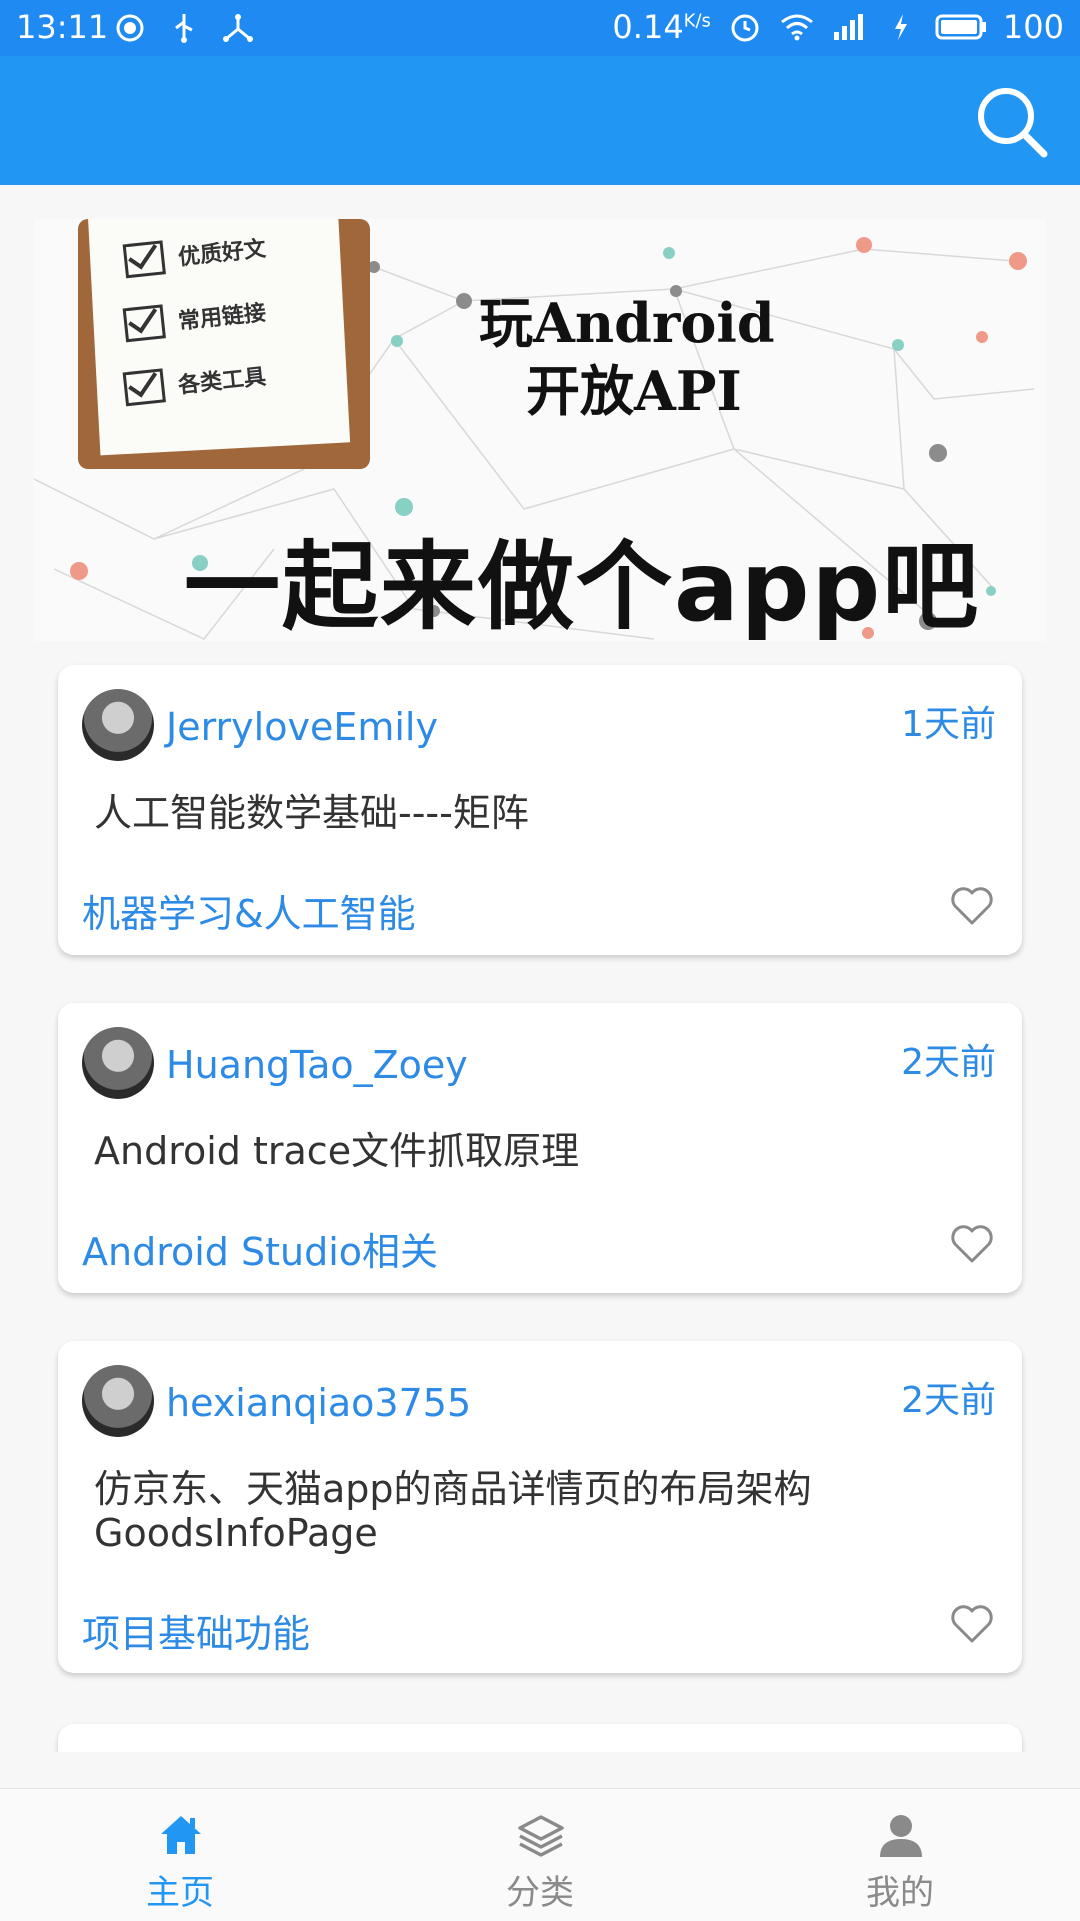 This screenshot has height=1921, width=1080. I want to click on usb-icon, so click(184, 28).